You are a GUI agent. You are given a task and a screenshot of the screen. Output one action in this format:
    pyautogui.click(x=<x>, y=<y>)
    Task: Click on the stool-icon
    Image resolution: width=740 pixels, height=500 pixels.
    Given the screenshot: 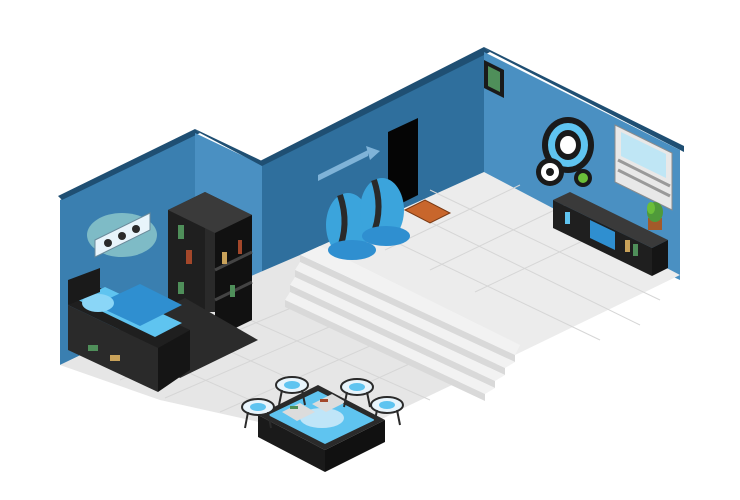 What is the action you would take?
    pyautogui.click(x=387, y=411)
    